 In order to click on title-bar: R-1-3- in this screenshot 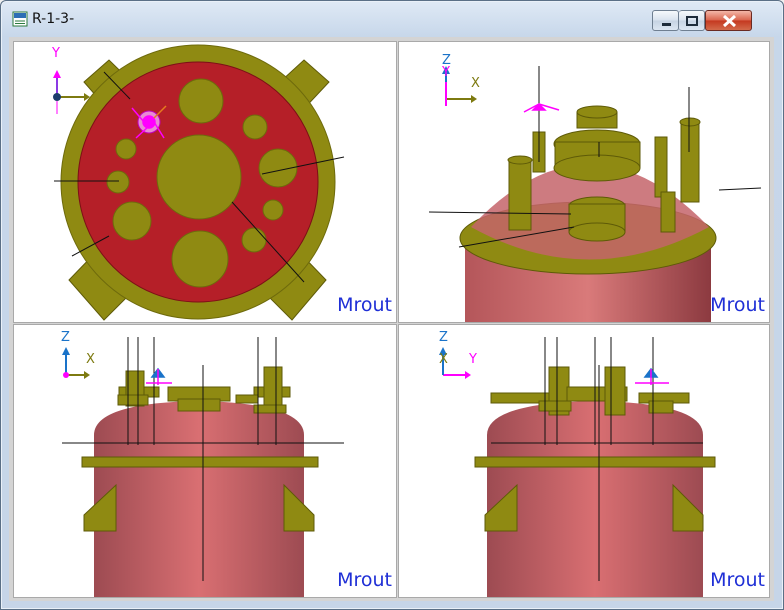, I will do `click(392, 19)`.